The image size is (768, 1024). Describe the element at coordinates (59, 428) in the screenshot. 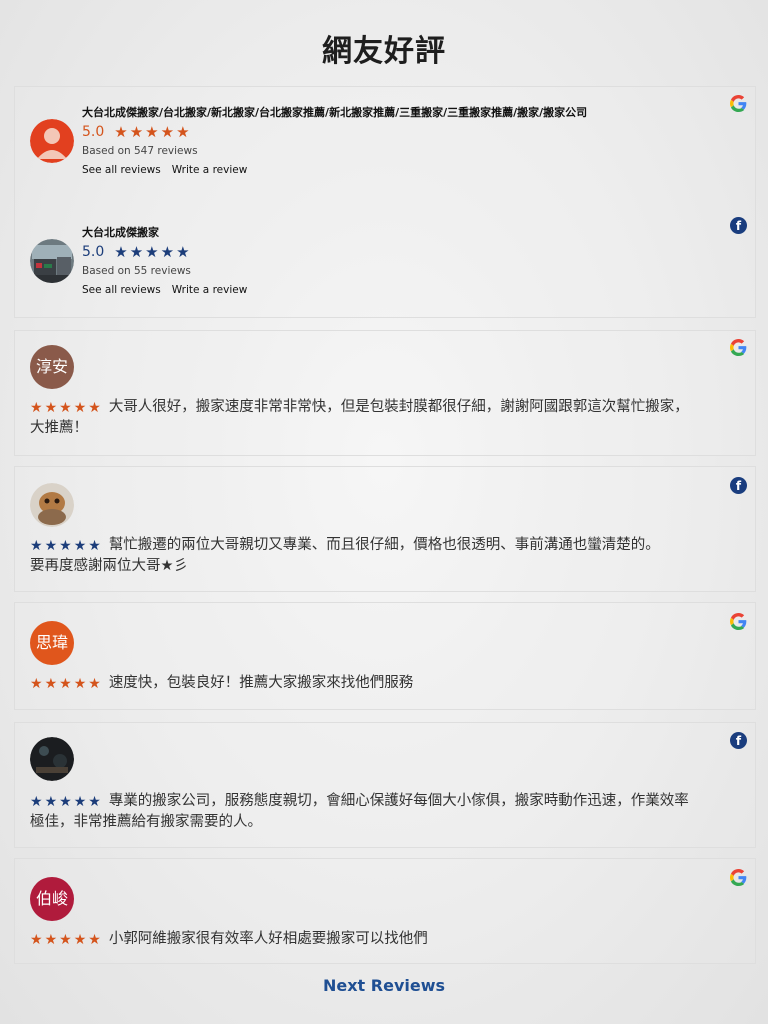

I see `review-text-continued: 大推薦！` at that location.